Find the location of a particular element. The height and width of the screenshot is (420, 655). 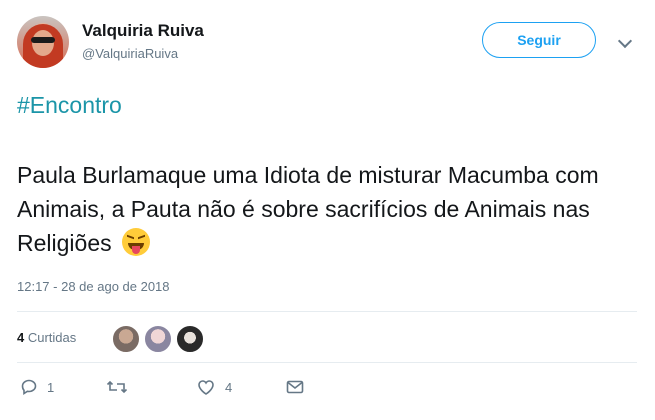

envelope-icon is located at coordinates (295, 387).